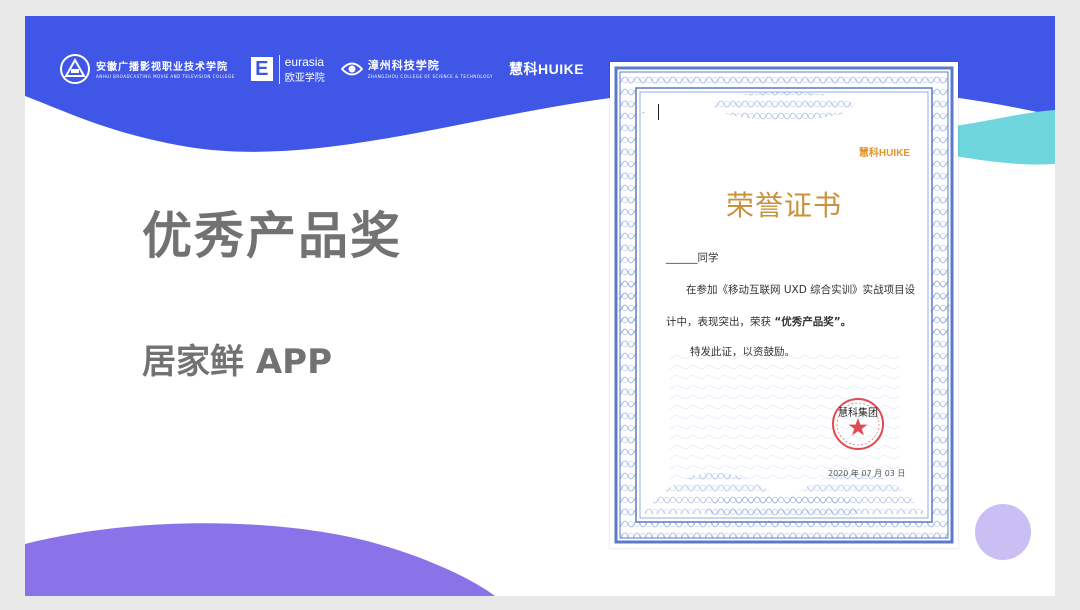 Image resolution: width=1080 pixels, height=610 pixels. I want to click on certificate-body-line2-prefix: 计中，表现突出，荣获, so click(720, 322).